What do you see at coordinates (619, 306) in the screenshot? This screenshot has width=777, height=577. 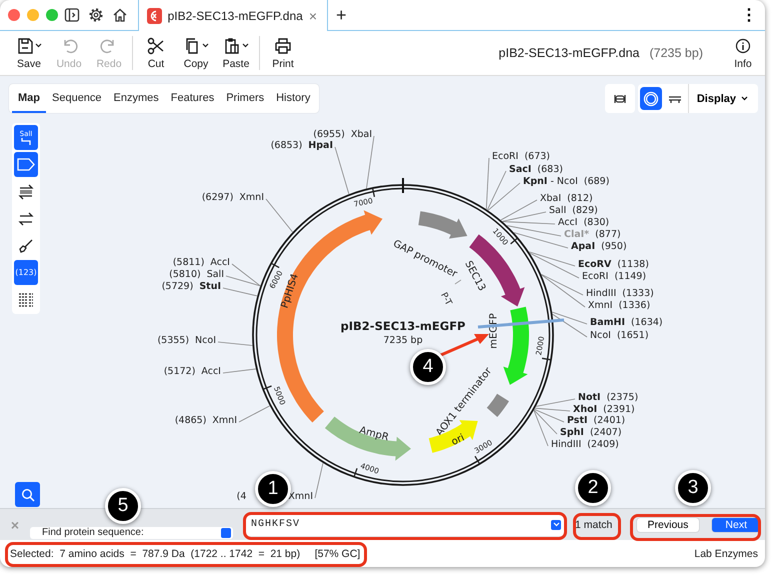 I see `enzyme-label: XmnI (1336)` at bounding box center [619, 306].